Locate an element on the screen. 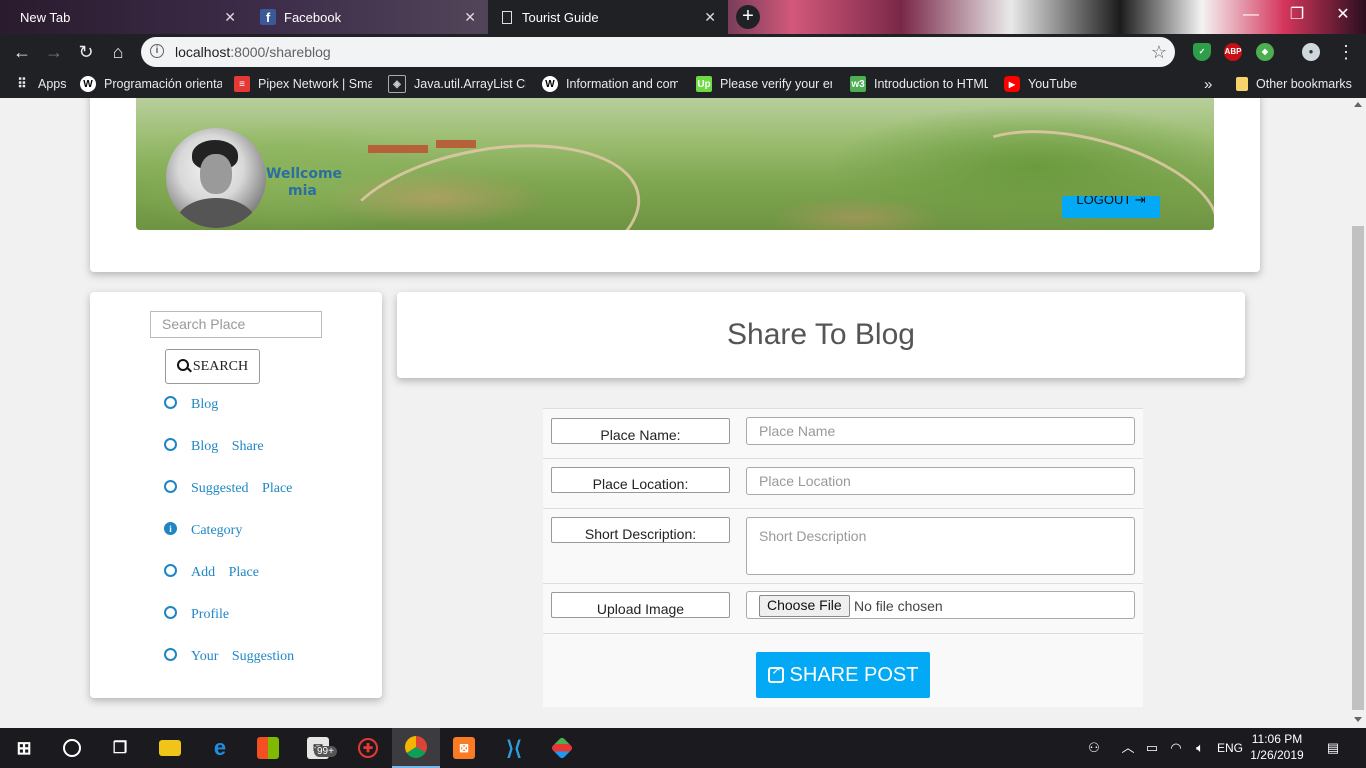 The image size is (1366, 768). extension-icon: ◆ is located at coordinates (1265, 52).